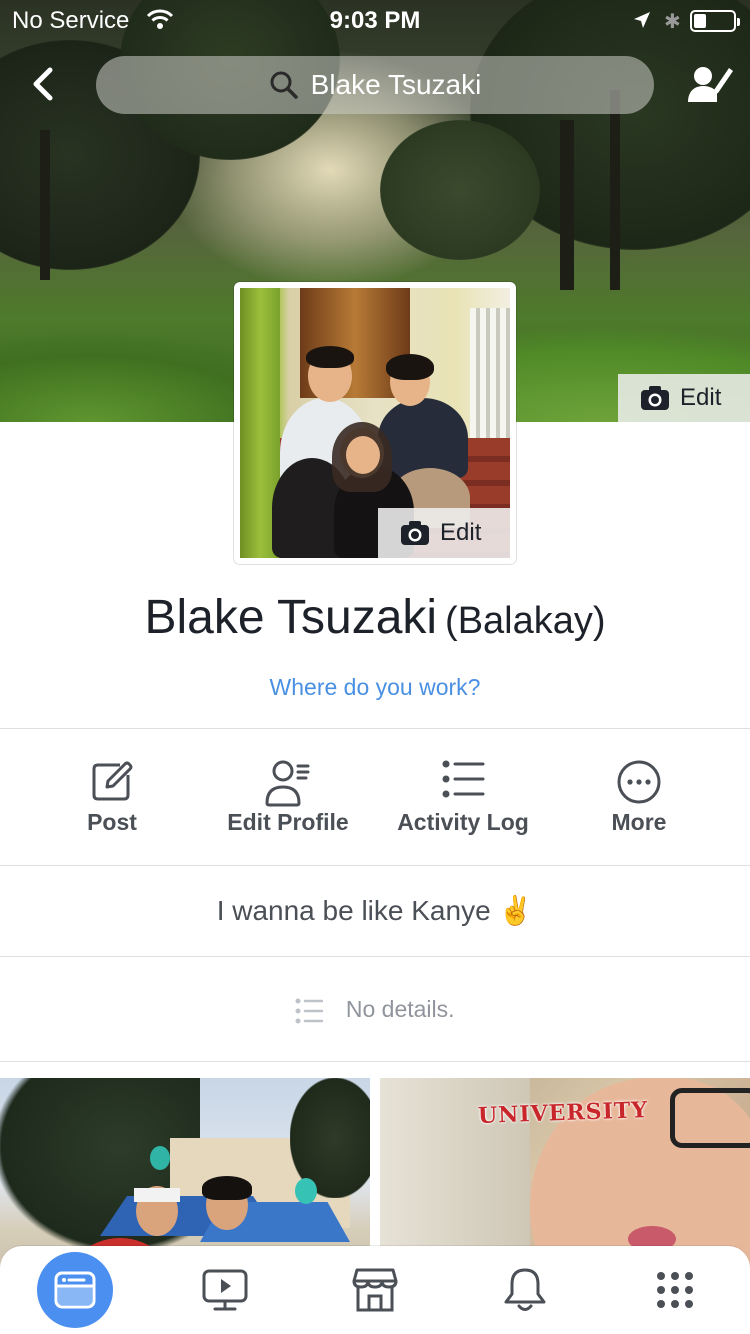 This screenshot has width=750, height=1334. What do you see at coordinates (639, 782) in the screenshot?
I see `more-icon` at bounding box center [639, 782].